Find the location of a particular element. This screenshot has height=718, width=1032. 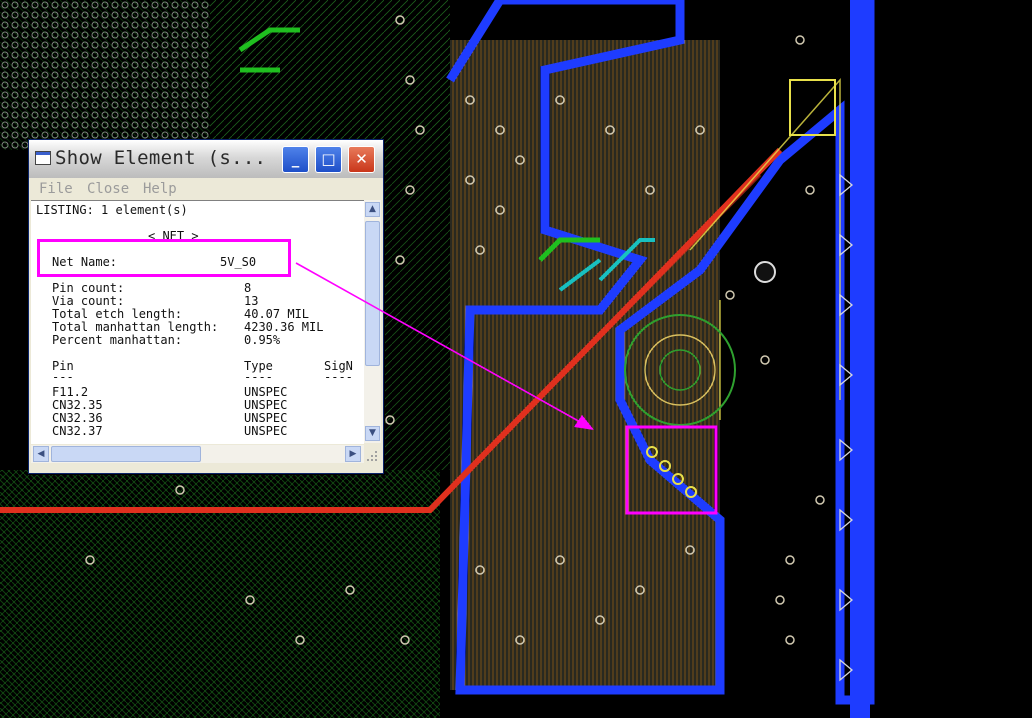

pin-name: CN32.37 is located at coordinates (77, 431).